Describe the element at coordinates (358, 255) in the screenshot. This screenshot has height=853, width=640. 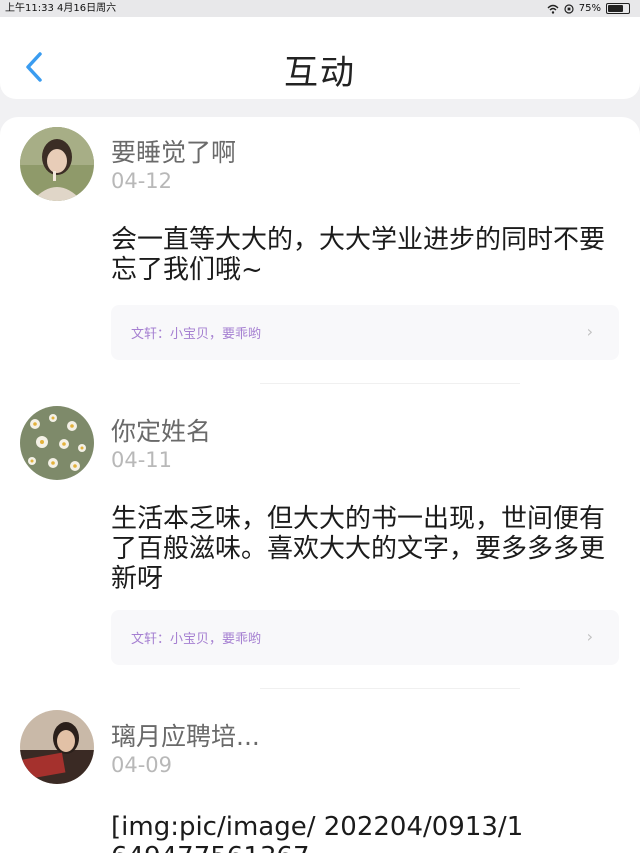
I see `comment-text: 会一直等大大的，大大学业进步的同时不要忘了我们哦~` at that location.